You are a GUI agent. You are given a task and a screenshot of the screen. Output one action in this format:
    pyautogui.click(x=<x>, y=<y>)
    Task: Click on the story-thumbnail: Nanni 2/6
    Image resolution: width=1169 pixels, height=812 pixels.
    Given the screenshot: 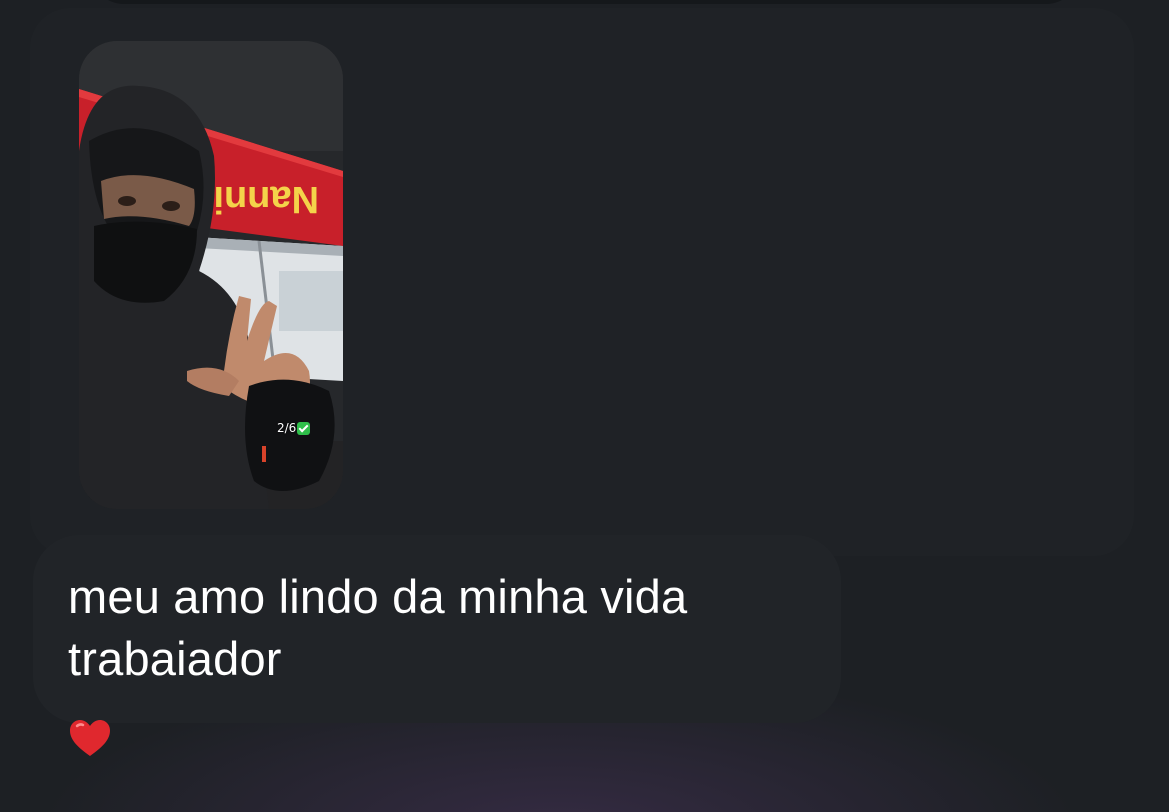 What is the action you would take?
    pyautogui.click(x=211, y=275)
    